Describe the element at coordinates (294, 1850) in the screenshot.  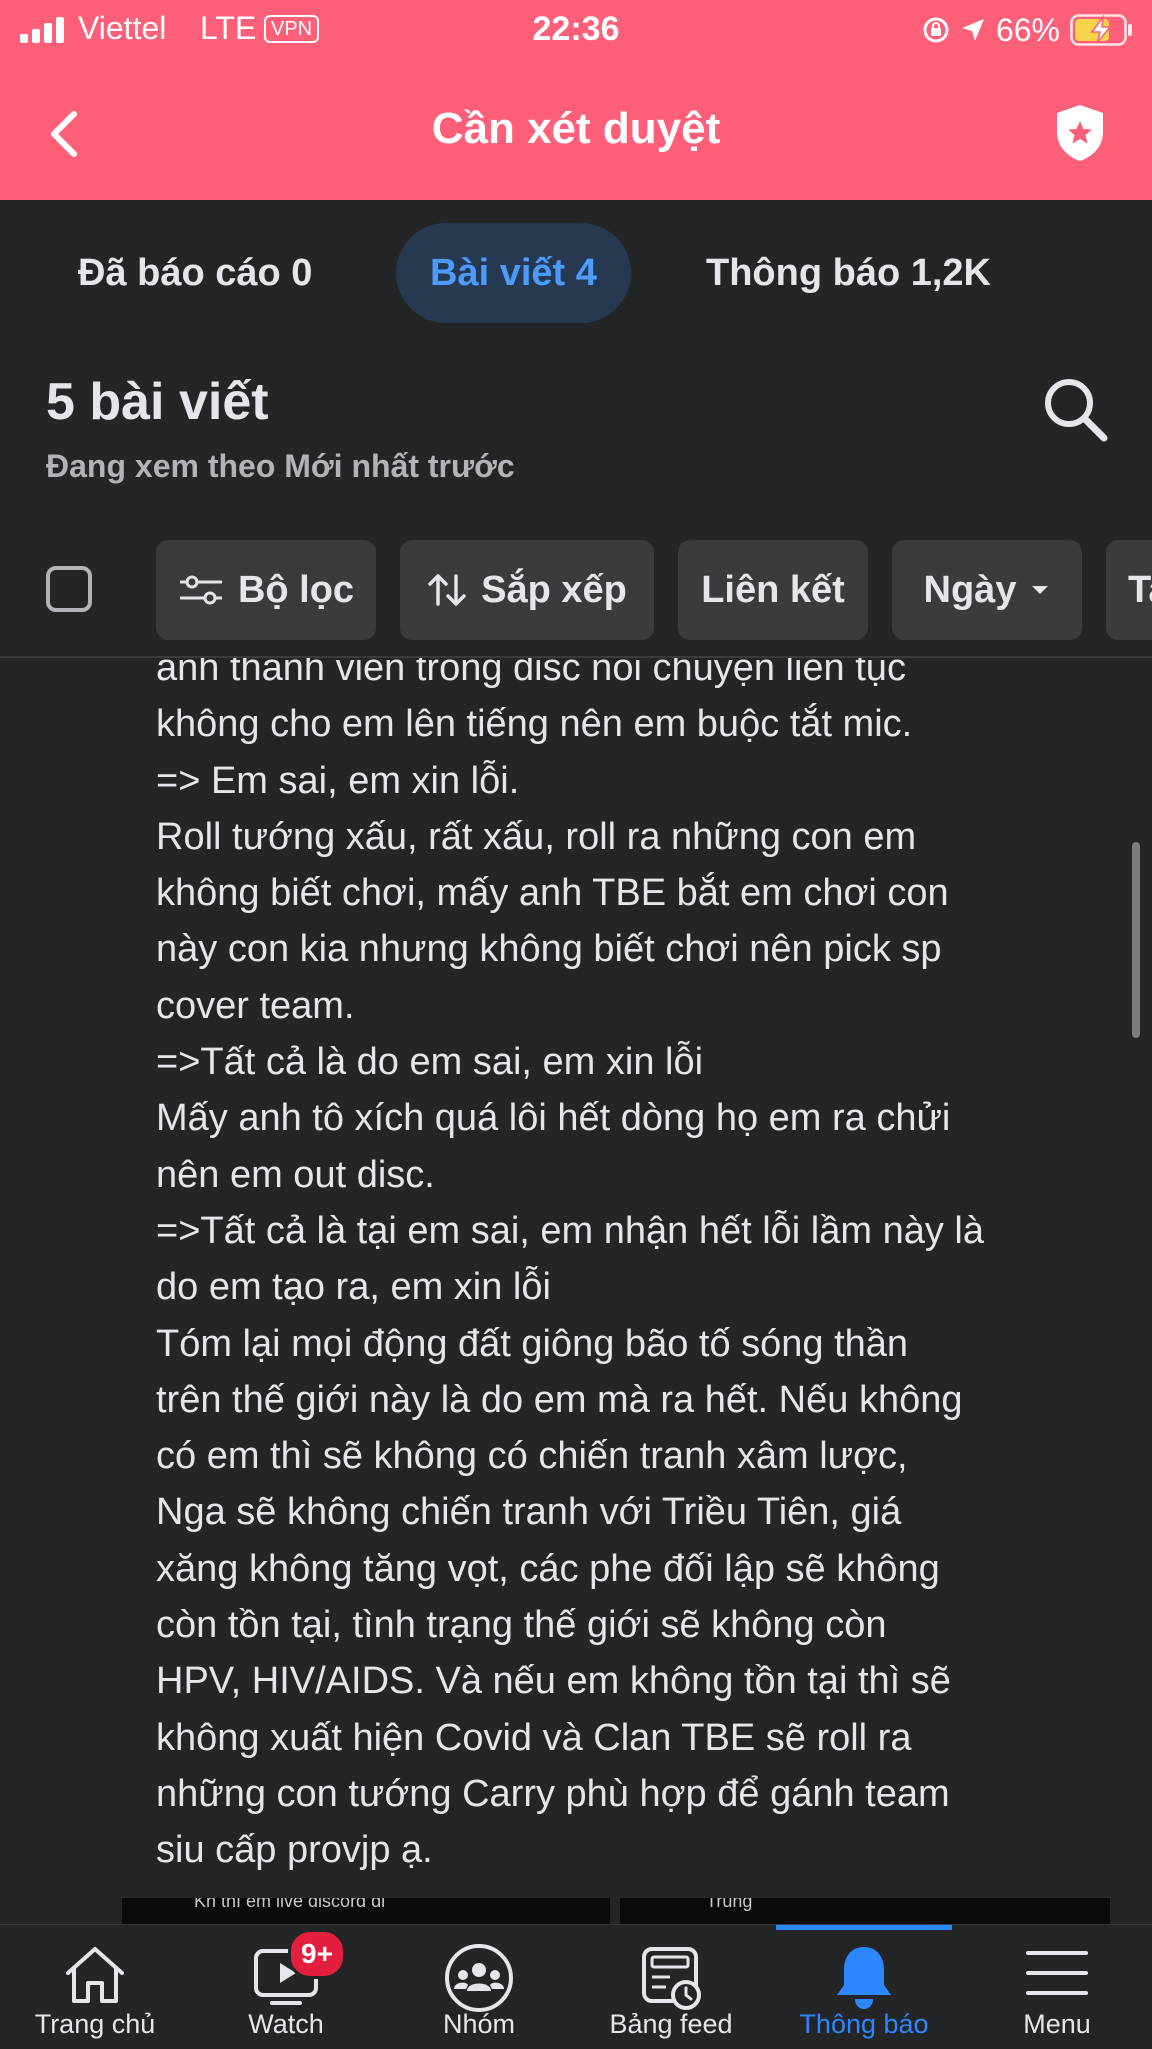
I see `post-text-line: siu cấp provjp ạ.` at that location.